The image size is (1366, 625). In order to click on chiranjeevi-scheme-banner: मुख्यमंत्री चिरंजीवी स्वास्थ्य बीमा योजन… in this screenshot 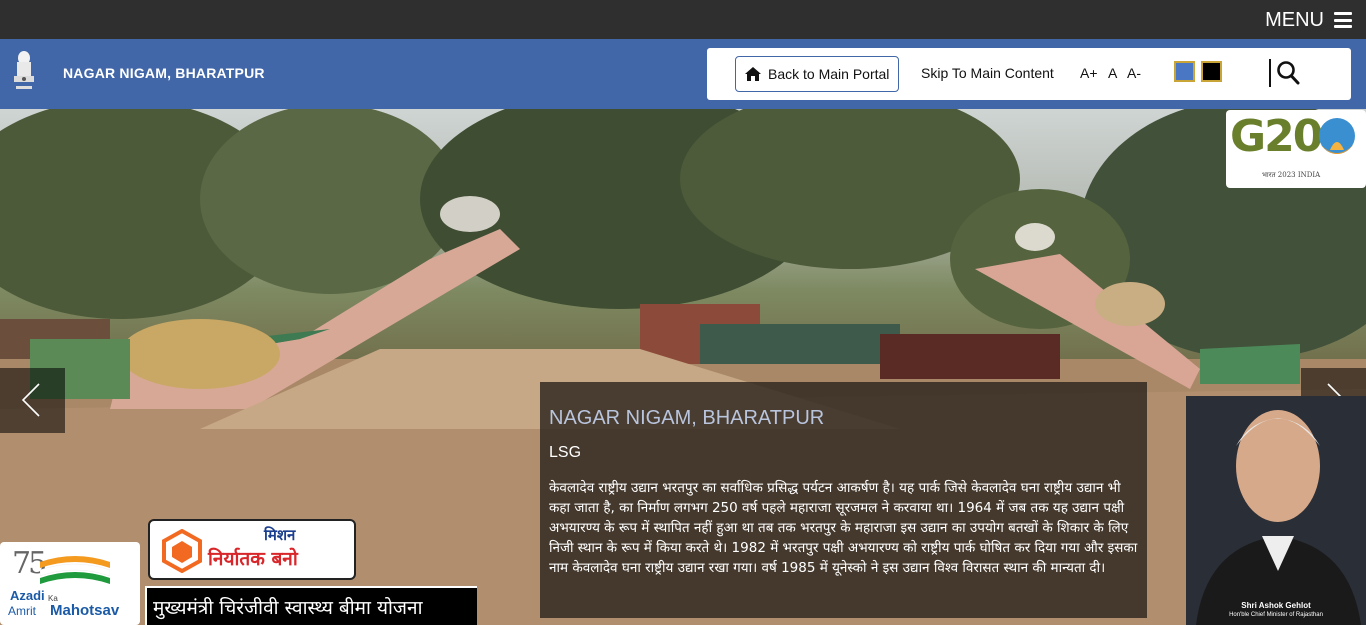, I will do `click(311, 605)`.